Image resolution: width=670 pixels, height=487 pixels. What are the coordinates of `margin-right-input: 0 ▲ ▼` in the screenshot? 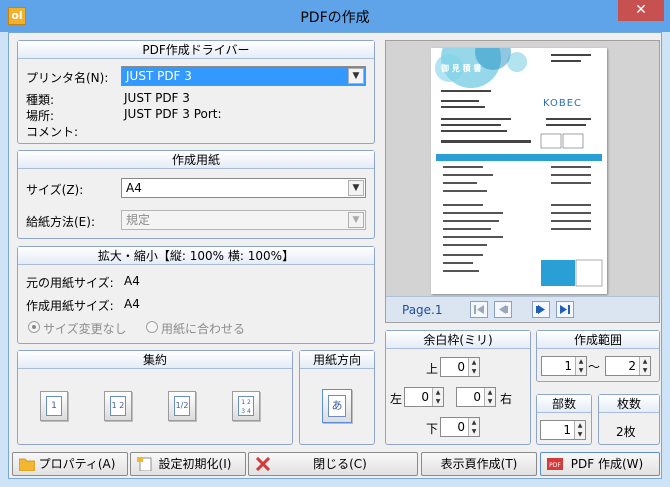 It's located at (476, 397).